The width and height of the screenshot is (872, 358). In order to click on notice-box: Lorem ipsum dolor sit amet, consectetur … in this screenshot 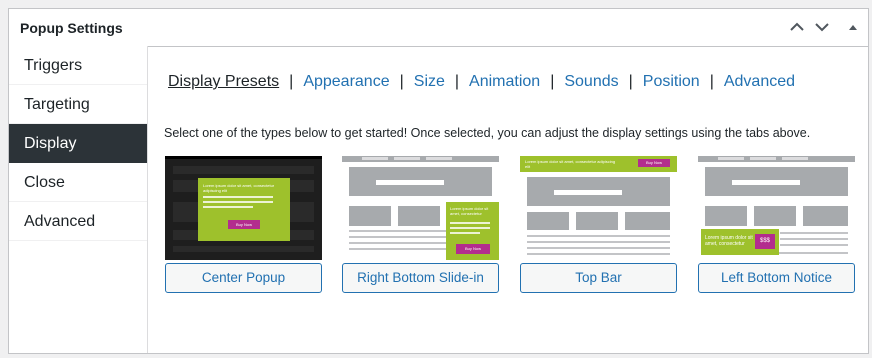, I will do `click(740, 242)`.